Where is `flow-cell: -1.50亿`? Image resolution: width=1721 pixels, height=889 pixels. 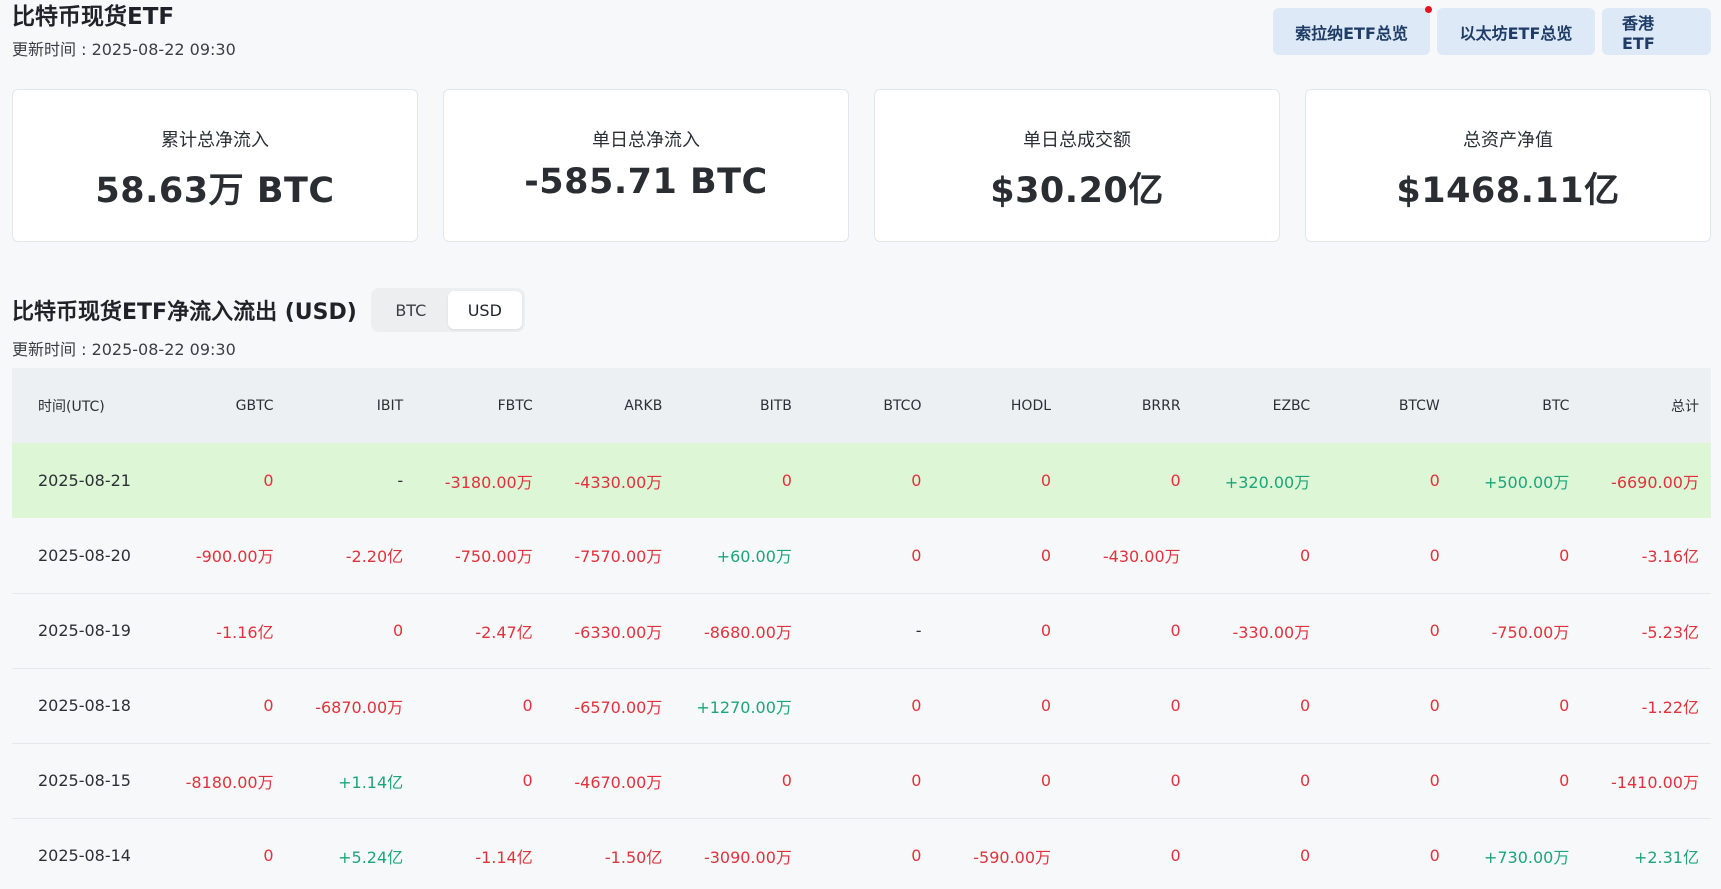 flow-cell: -1.50亿 is located at coordinates (633, 857).